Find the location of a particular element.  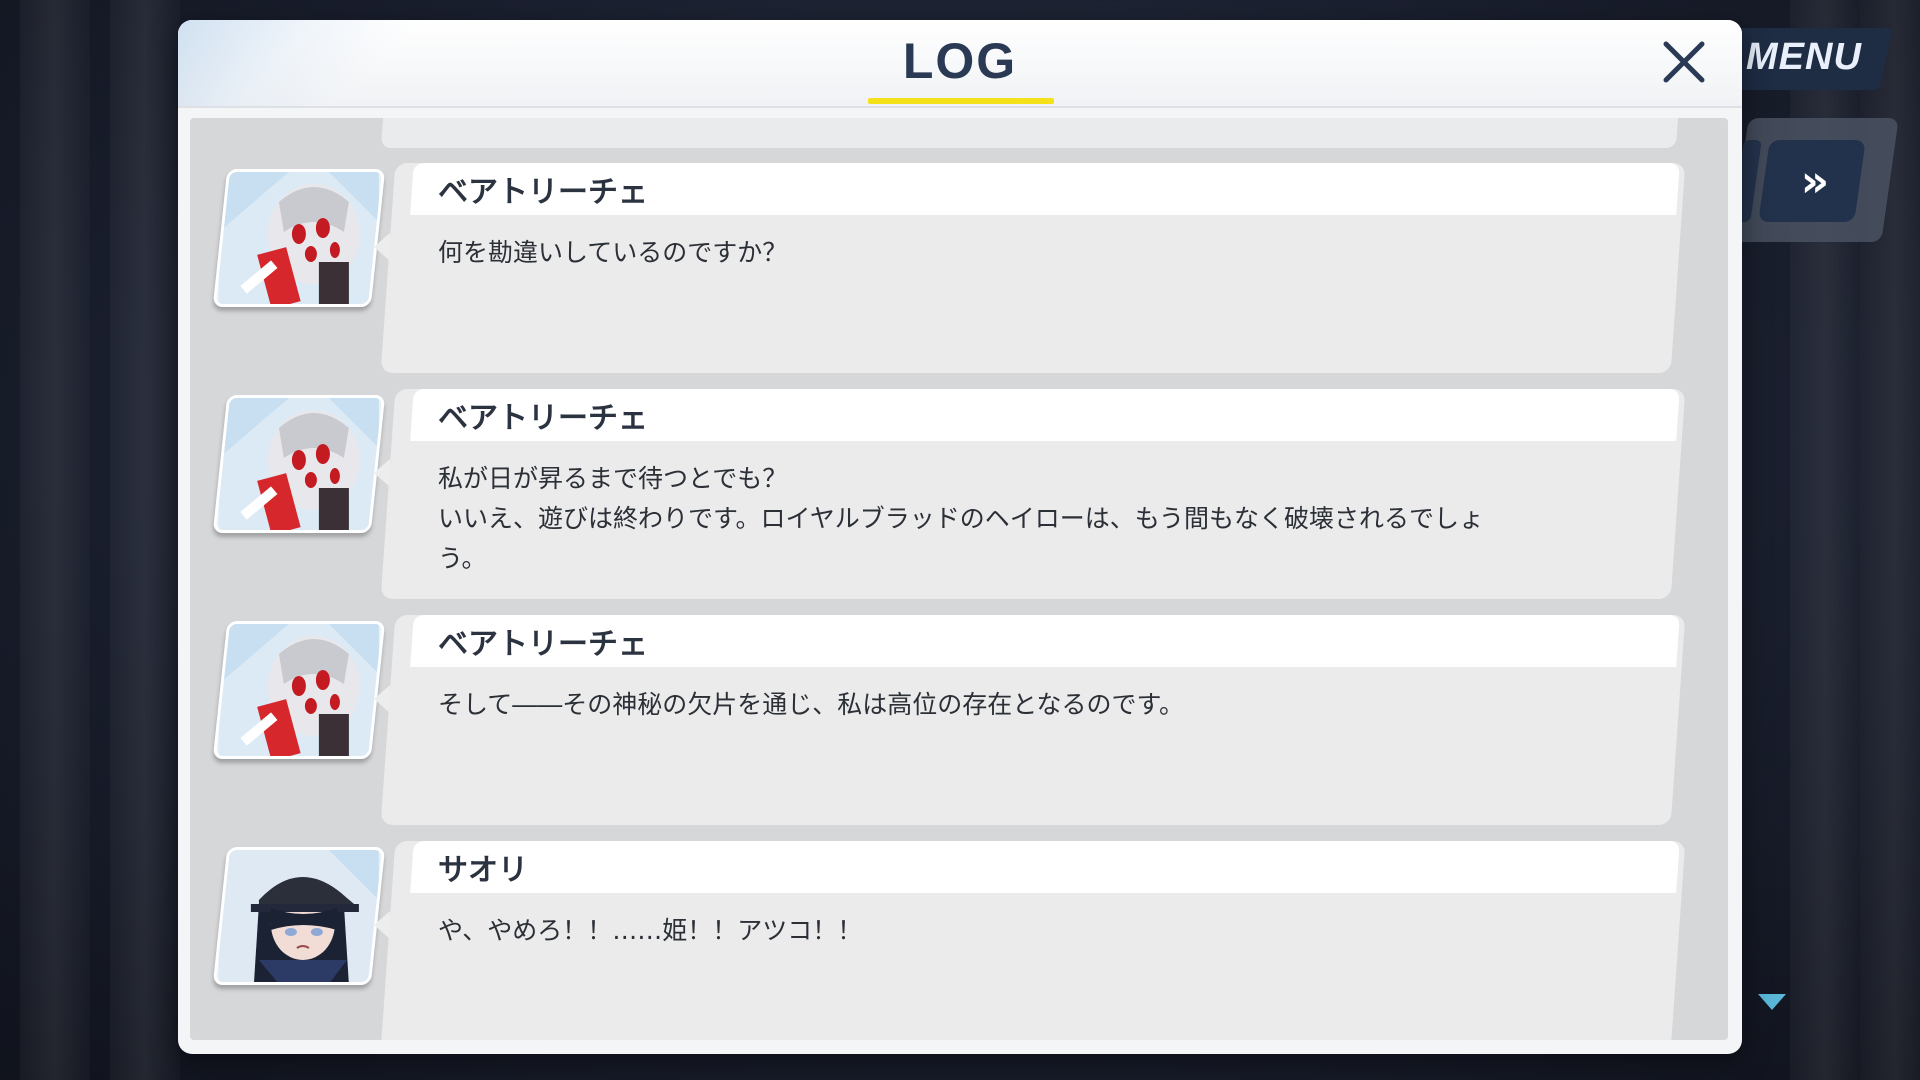

log-header: LOG is located at coordinates (960, 64).